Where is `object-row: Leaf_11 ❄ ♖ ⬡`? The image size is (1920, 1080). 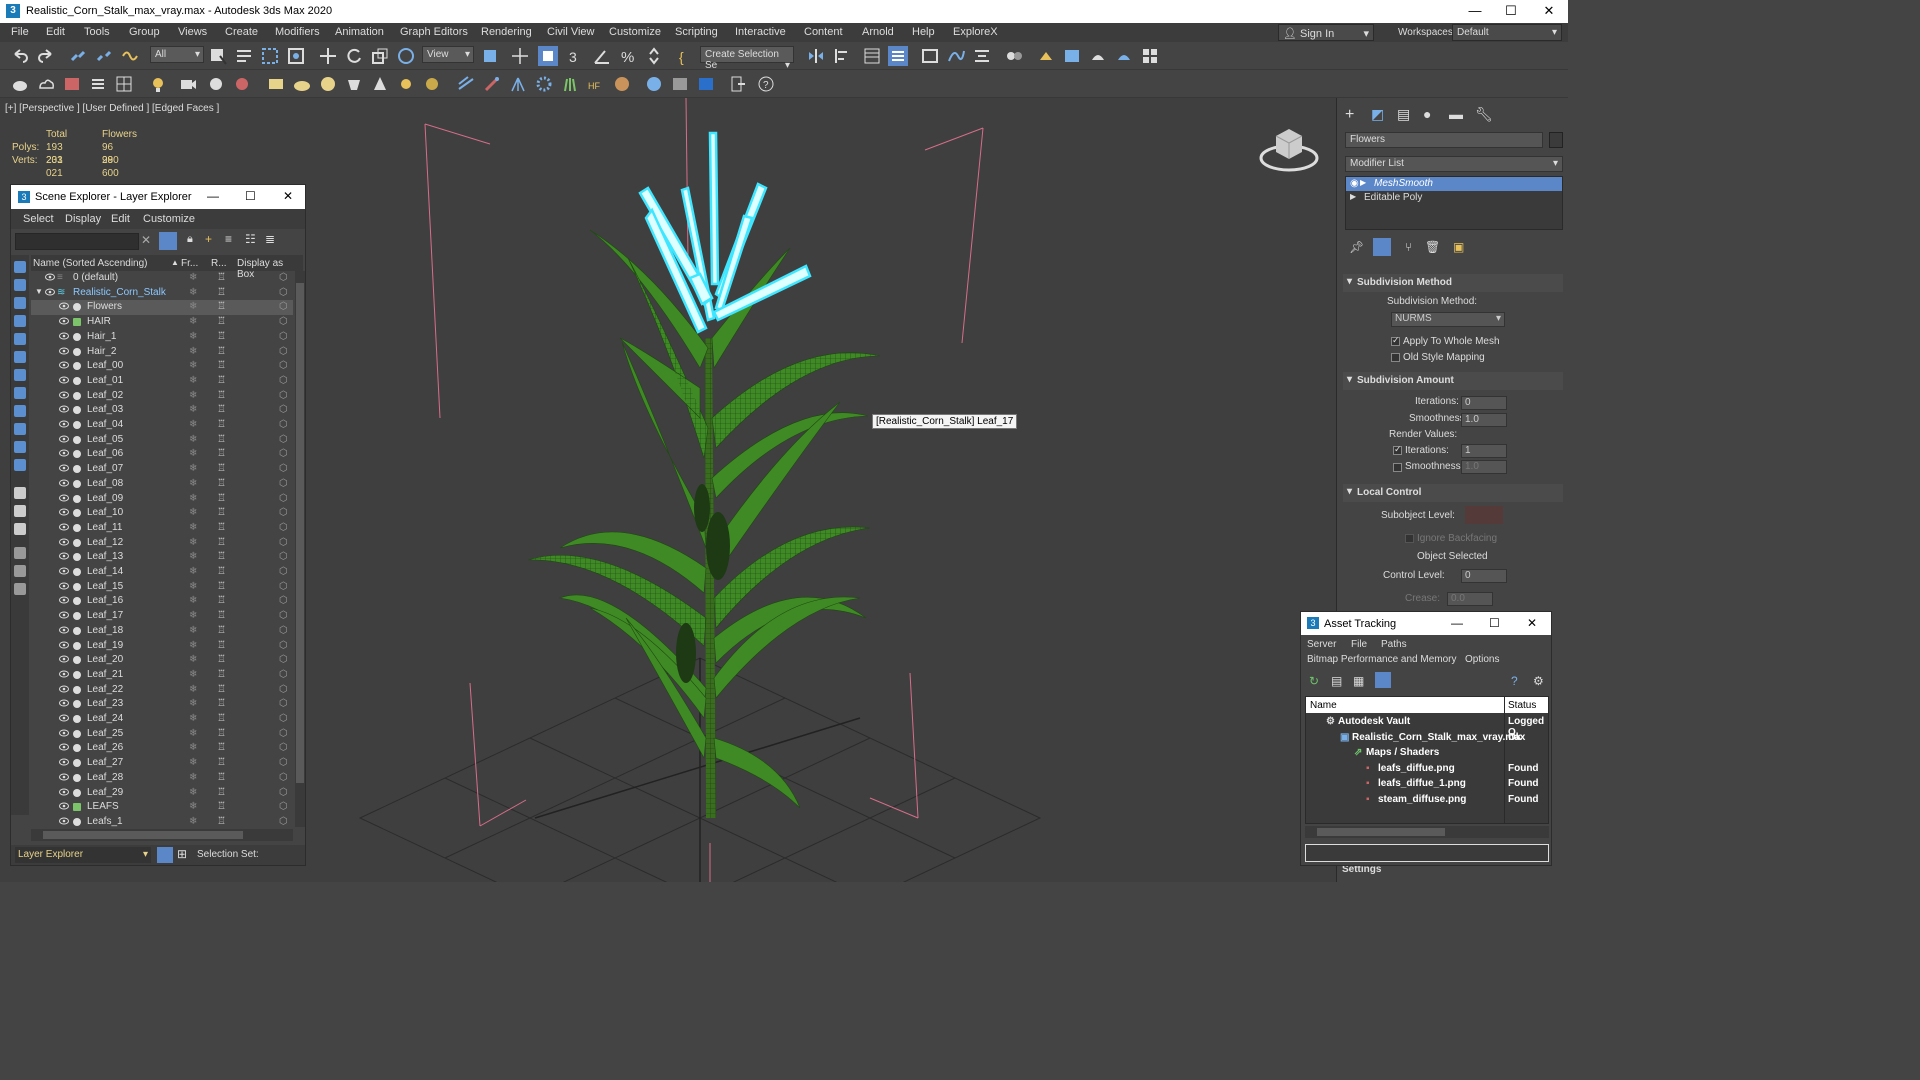 object-row: Leaf_11 ❄ ♖ ⬡ is located at coordinates (162, 528).